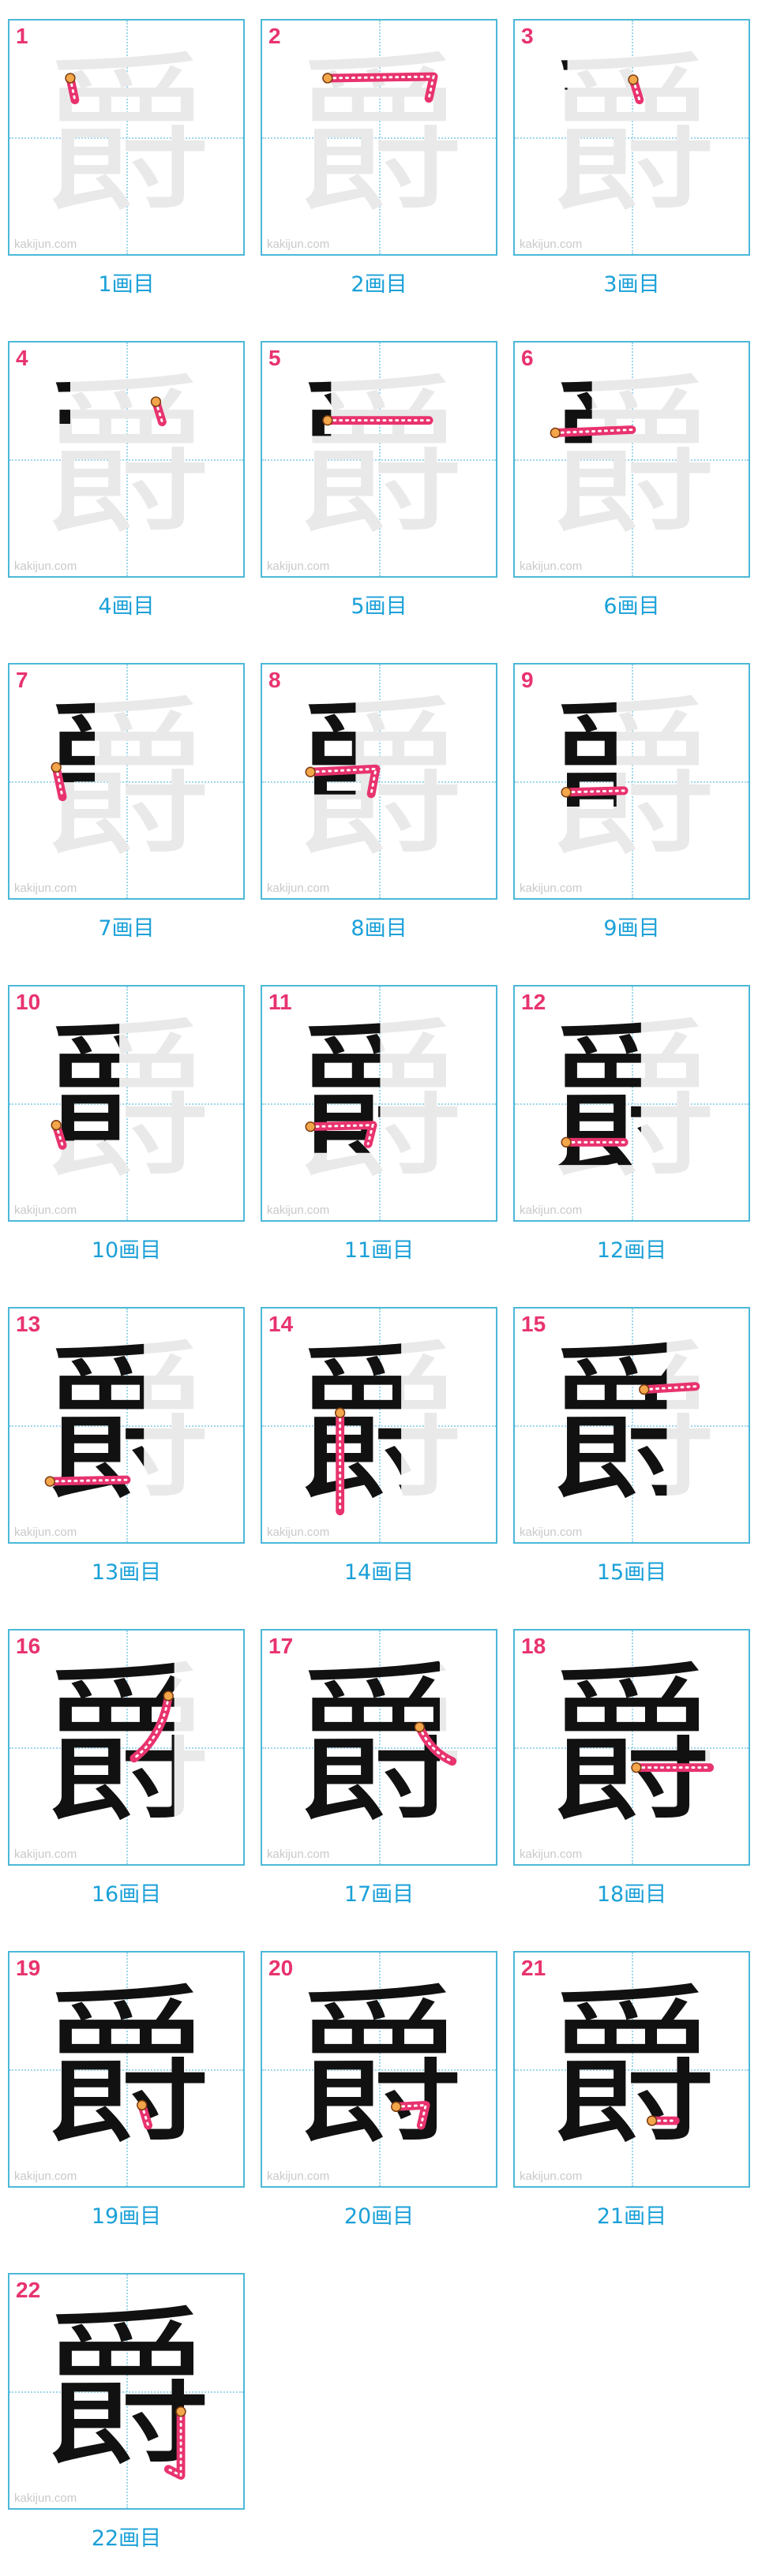 The width and height of the screenshot is (758, 2576). Describe the element at coordinates (126, 781) in the screenshot. I see `stroke-cell: 爵爵 7 kakijun.com` at that location.